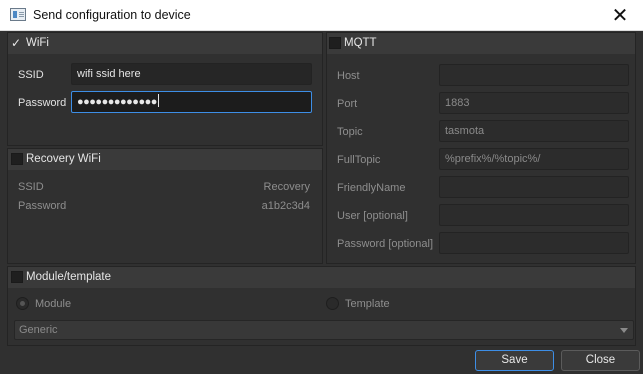 The image size is (643, 374). I want to click on recovery-wifi-group-label: Recovery WiFi, so click(63, 159).